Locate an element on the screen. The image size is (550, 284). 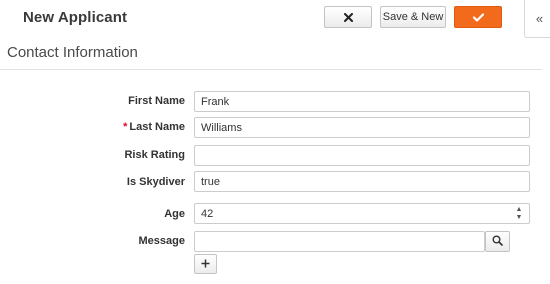
required-marker: * is located at coordinates (125, 127).